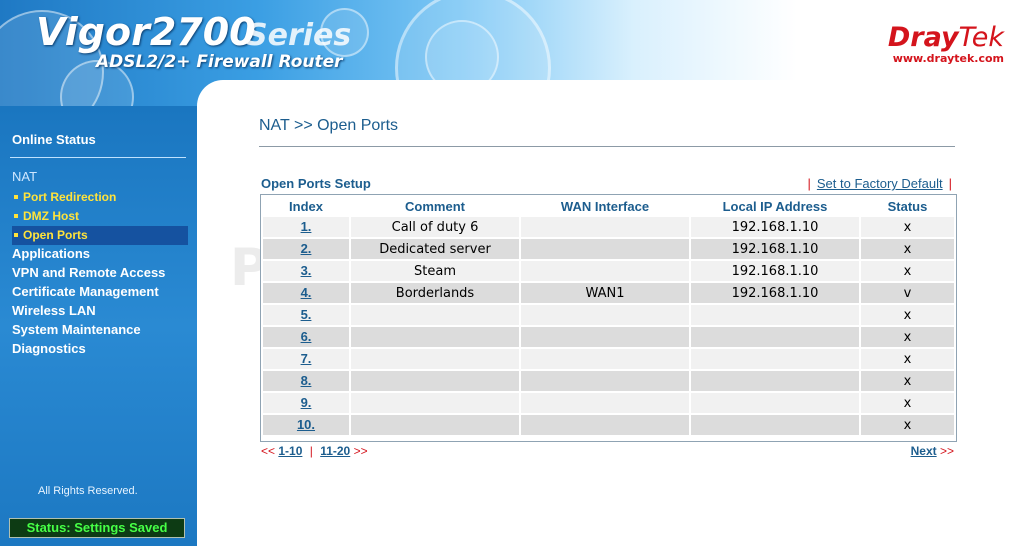 The width and height of the screenshot is (1022, 546). I want to click on menu-port-redirection-label: Port Redirection, so click(70, 197).